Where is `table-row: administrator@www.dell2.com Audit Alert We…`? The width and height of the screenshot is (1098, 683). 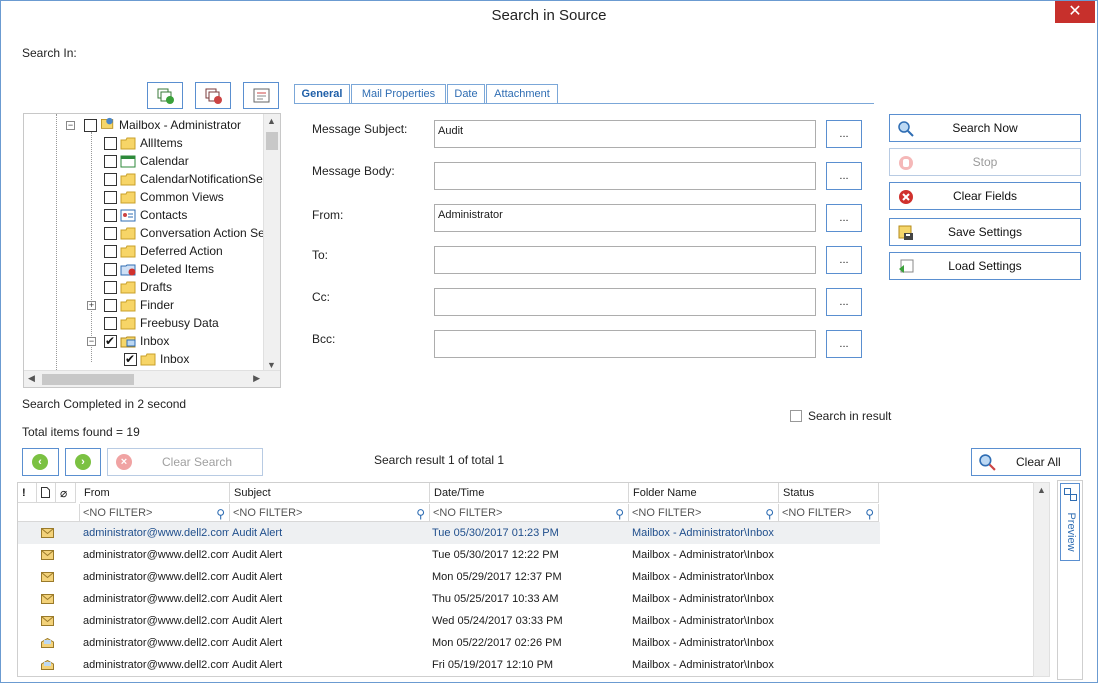
table-row: administrator@www.dell2.com Audit Alert We… is located at coordinates (449, 621).